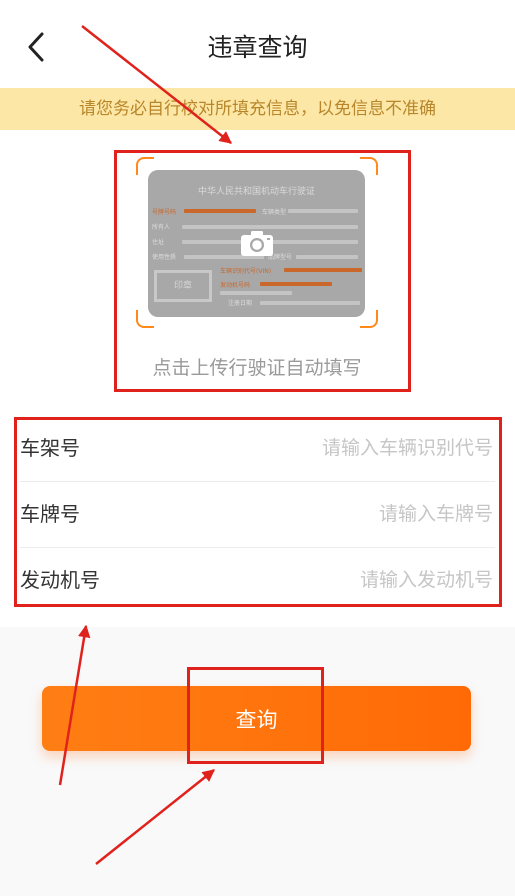  What do you see at coordinates (257, 109) in the screenshot?
I see `notice-banner: 请您务必自行校对所填充信息，以免信息不准确` at bounding box center [257, 109].